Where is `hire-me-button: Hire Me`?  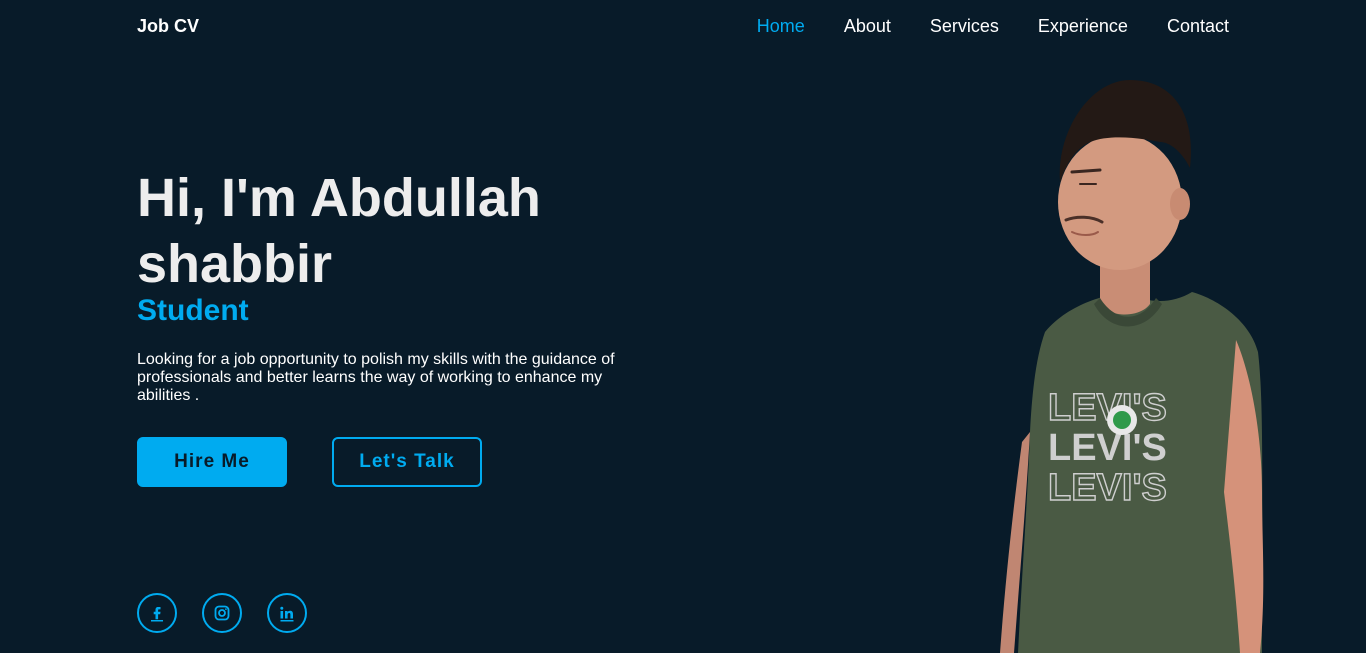 hire-me-button: Hire Me is located at coordinates (212, 462).